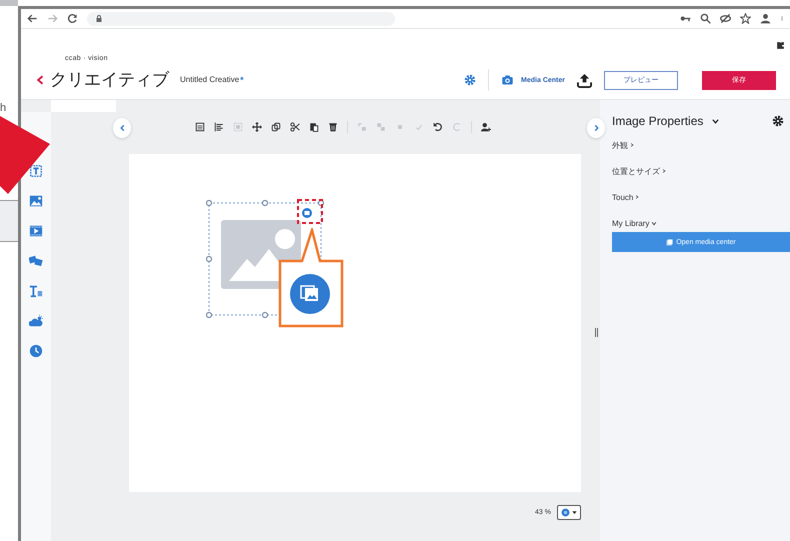  I want to click on copy-icon, so click(275, 127).